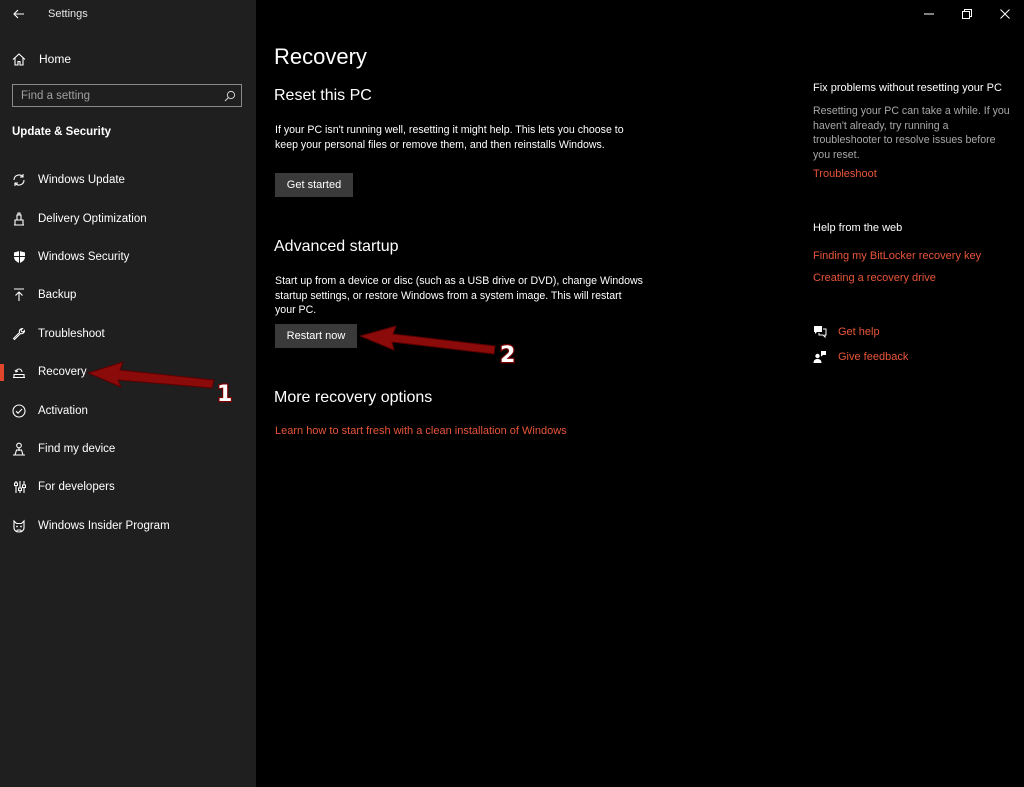  I want to click on sidebar-item-label: Windows Update, so click(81, 180).